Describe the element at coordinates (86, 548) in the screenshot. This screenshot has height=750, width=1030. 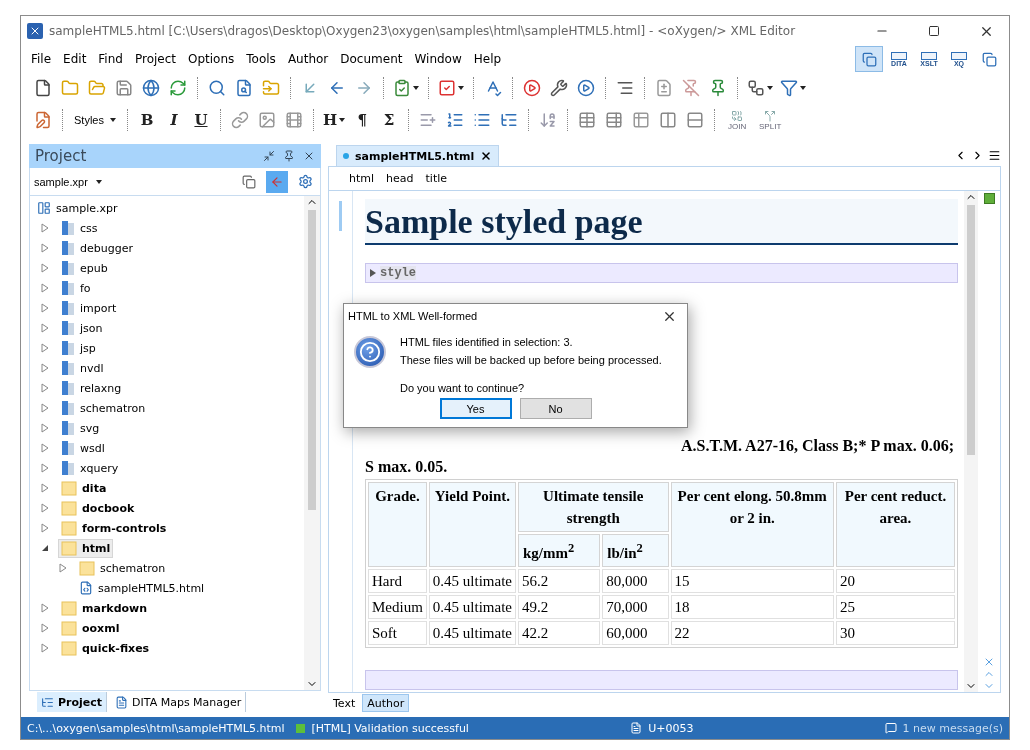
I see `tree-item: html` at that location.